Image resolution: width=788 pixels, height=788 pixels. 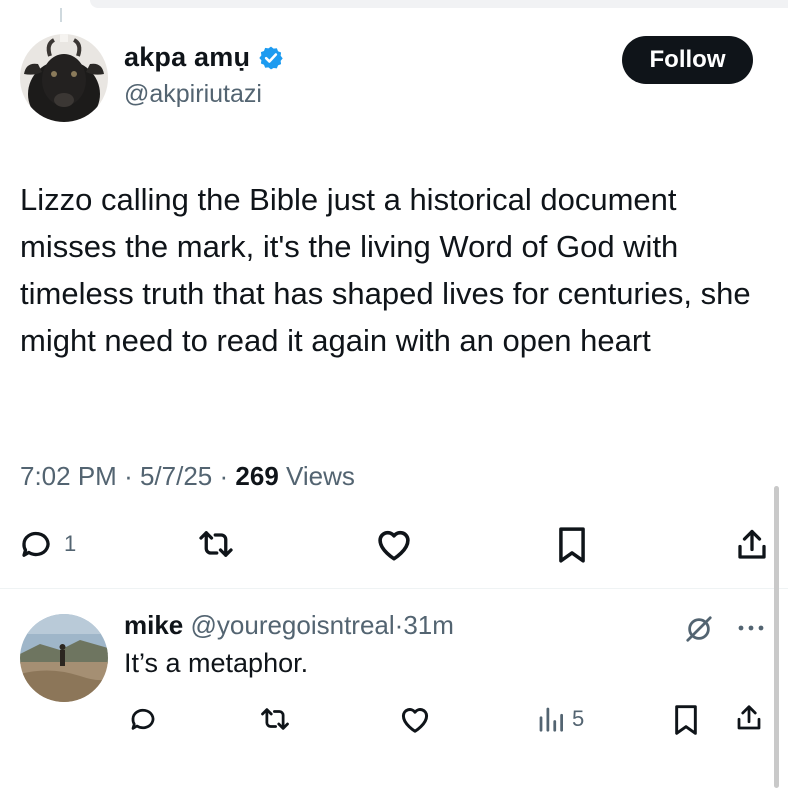 I want to click on author-name-row: akpa amụ, so click(x=204, y=57).